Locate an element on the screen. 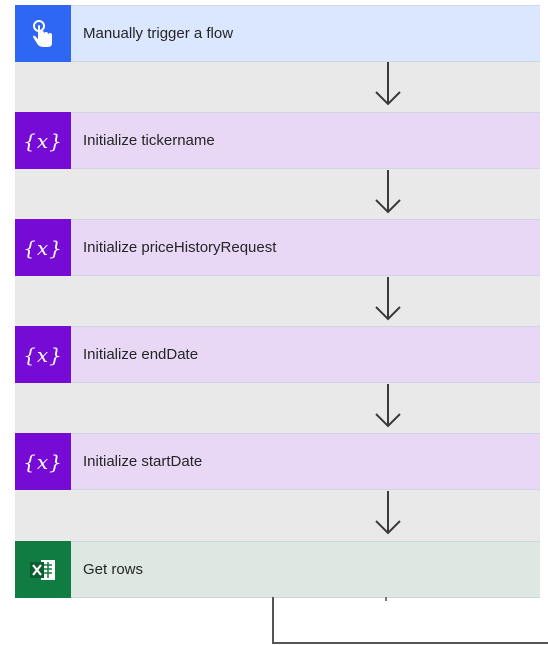  step-label: Get rows is located at coordinates (113, 569).